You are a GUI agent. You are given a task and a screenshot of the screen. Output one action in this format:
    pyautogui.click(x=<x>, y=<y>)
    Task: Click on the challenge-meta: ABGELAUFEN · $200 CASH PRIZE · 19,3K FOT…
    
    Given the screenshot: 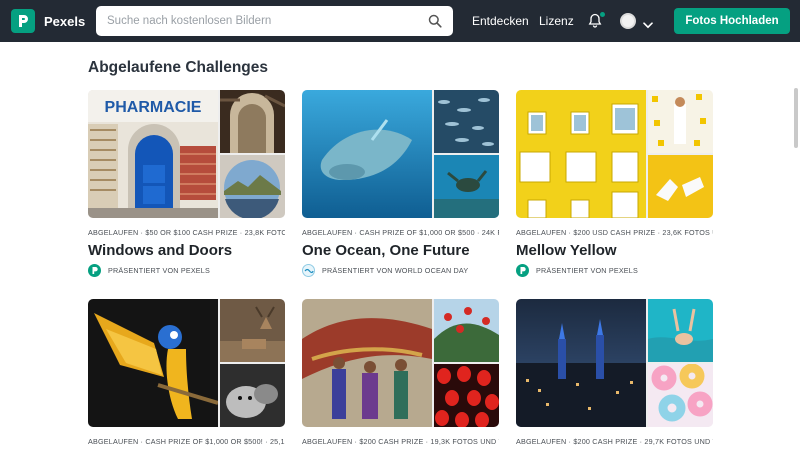 What is the action you would take?
    pyautogui.click(x=400, y=441)
    